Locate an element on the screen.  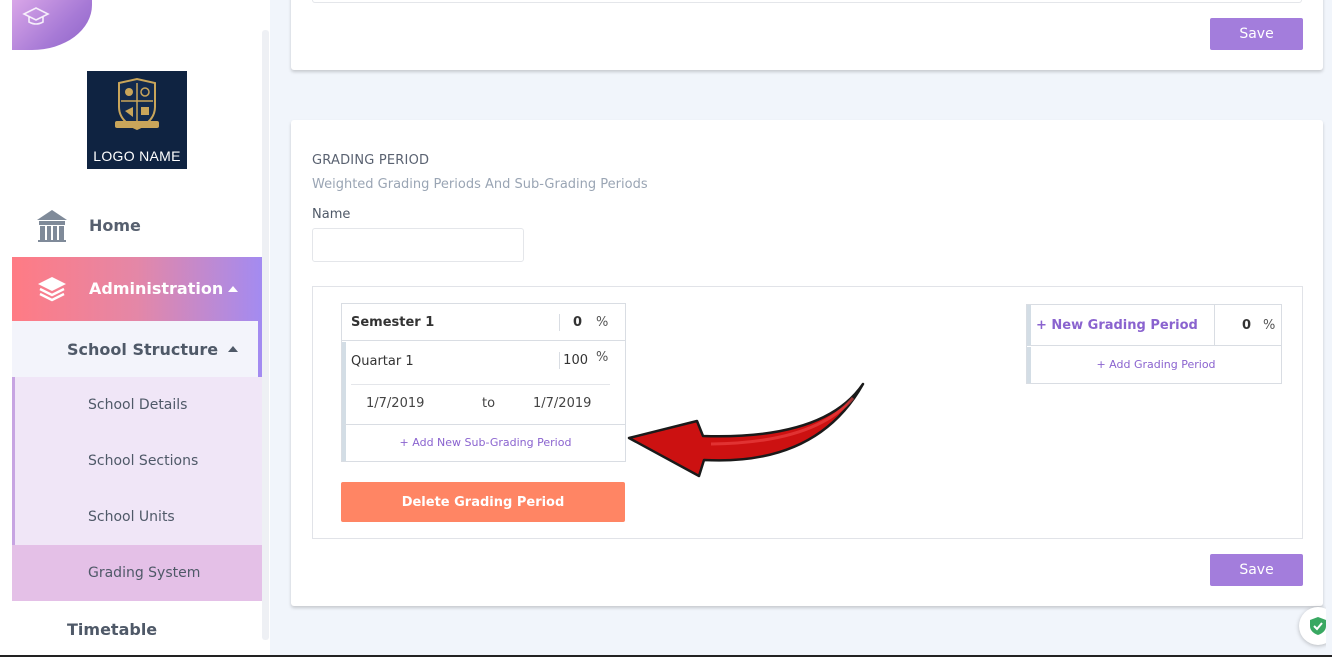
sidebar-item-school-sections: School Sections is located at coordinates (143, 461).